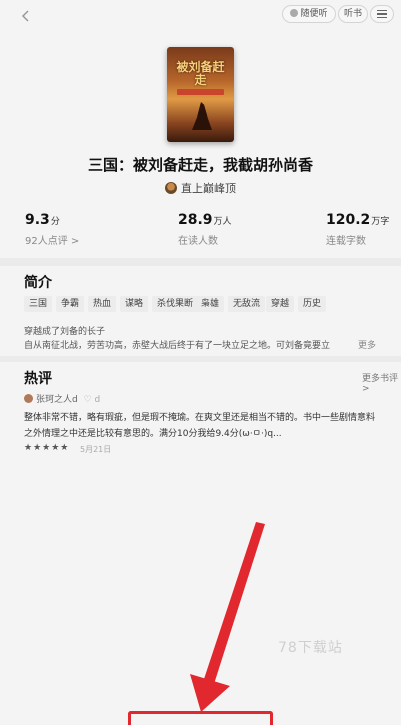 The width and height of the screenshot is (401, 725). Describe the element at coordinates (200, 16) in the screenshot. I see `top-bar: 随便听 听书` at that location.